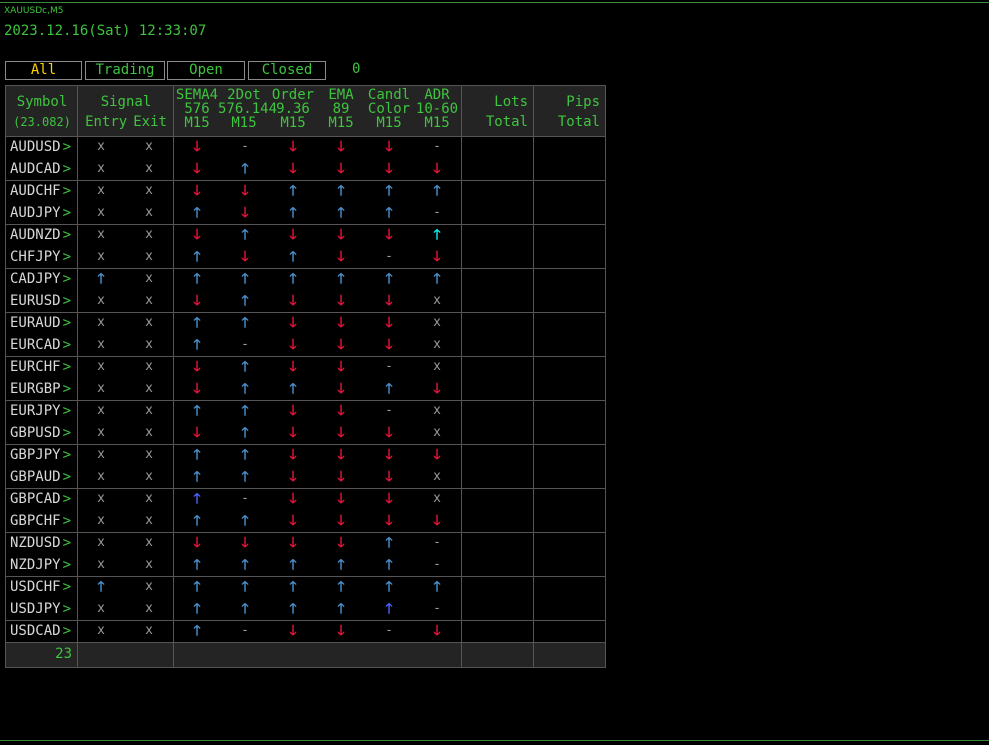 Image resolution: width=989 pixels, height=745 pixels. What do you see at coordinates (305, 389) in the screenshot?
I see `table-row: EURGBP > x x 🡓 🡑 🡑 🡓 🡑 🡓` at bounding box center [305, 389].